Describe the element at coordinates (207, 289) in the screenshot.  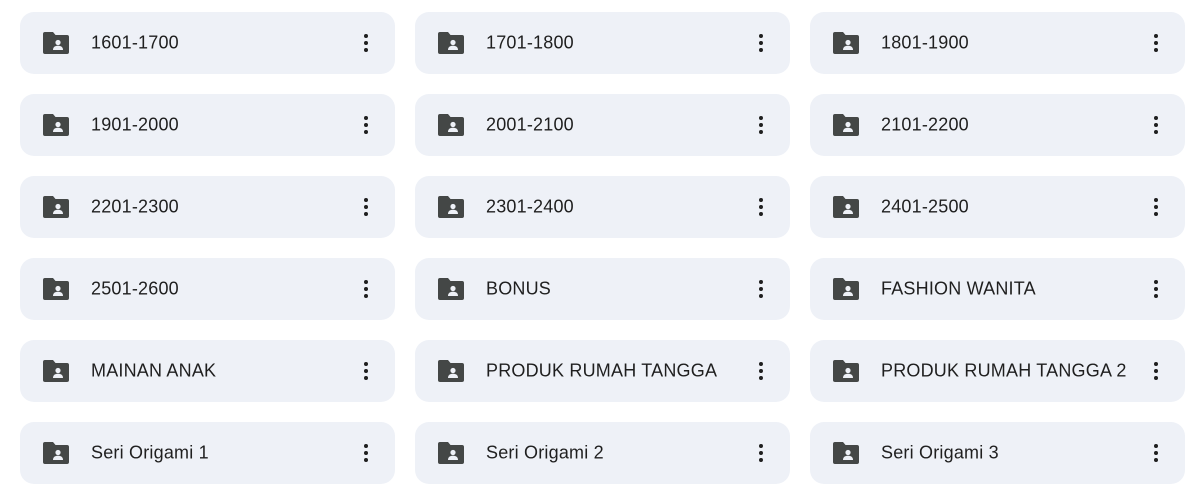
I see `folder-card: 2501-2600` at that location.